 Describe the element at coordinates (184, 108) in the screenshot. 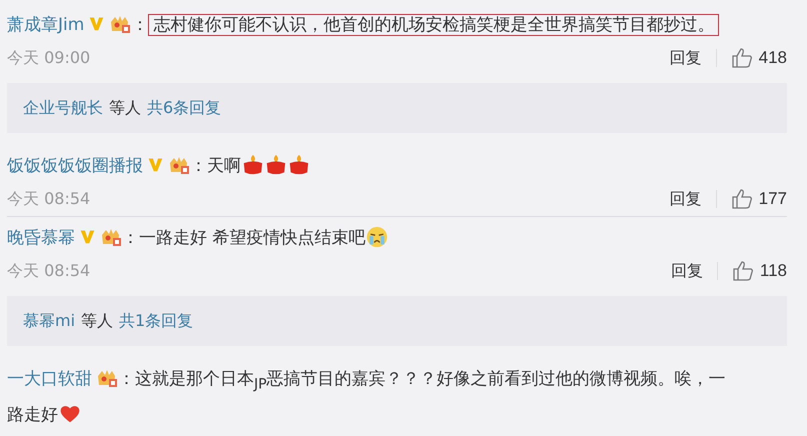

I see `reply-count-link: 共6条回复` at that location.